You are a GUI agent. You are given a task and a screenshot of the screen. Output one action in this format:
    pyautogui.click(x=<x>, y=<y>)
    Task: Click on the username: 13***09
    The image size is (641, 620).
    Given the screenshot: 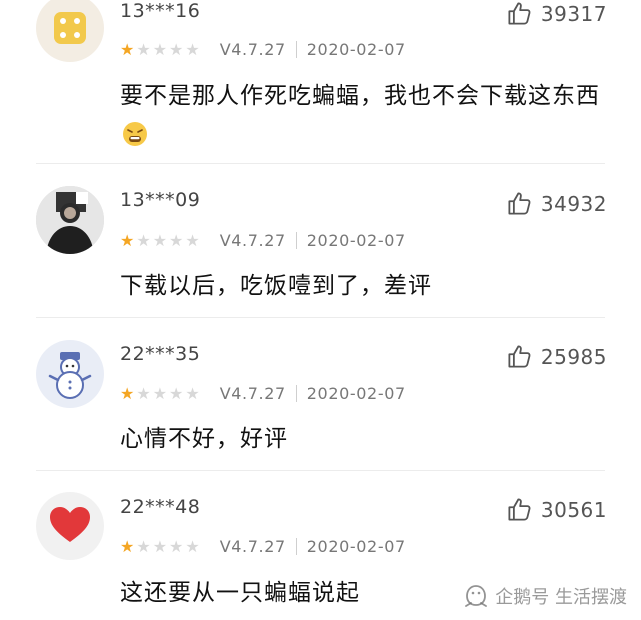 What is the action you would take?
    pyautogui.click(x=160, y=200)
    